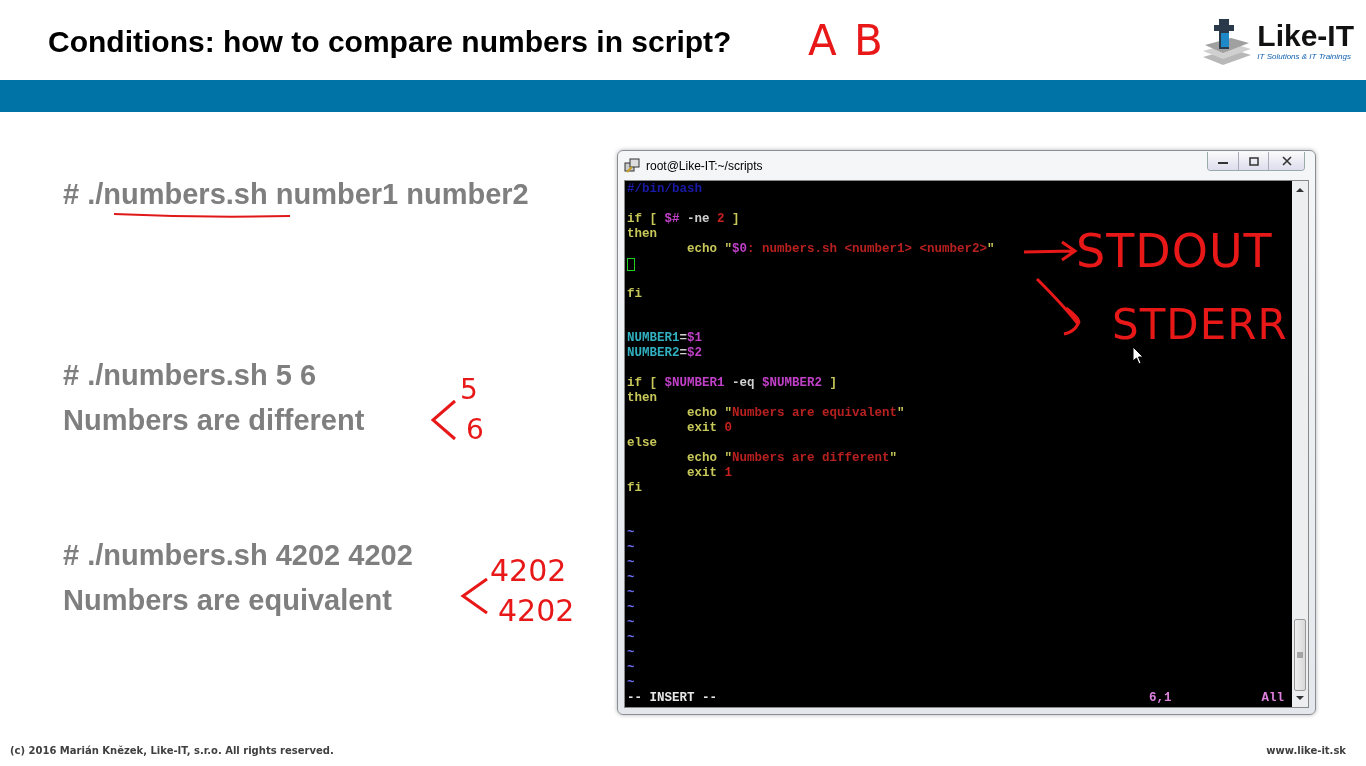 This screenshot has width=1366, height=766. I want to click on code-line: NUMBER1=$1, so click(664, 339).